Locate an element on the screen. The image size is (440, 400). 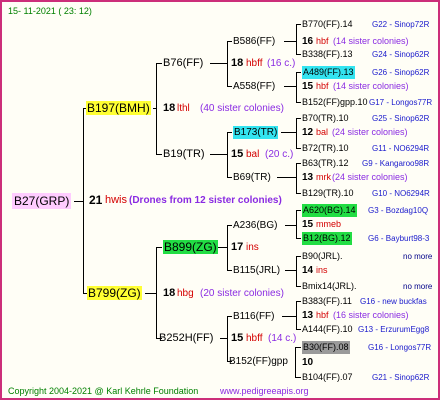
great-grandparent-4: B69(TR) is located at coordinates (252, 177).